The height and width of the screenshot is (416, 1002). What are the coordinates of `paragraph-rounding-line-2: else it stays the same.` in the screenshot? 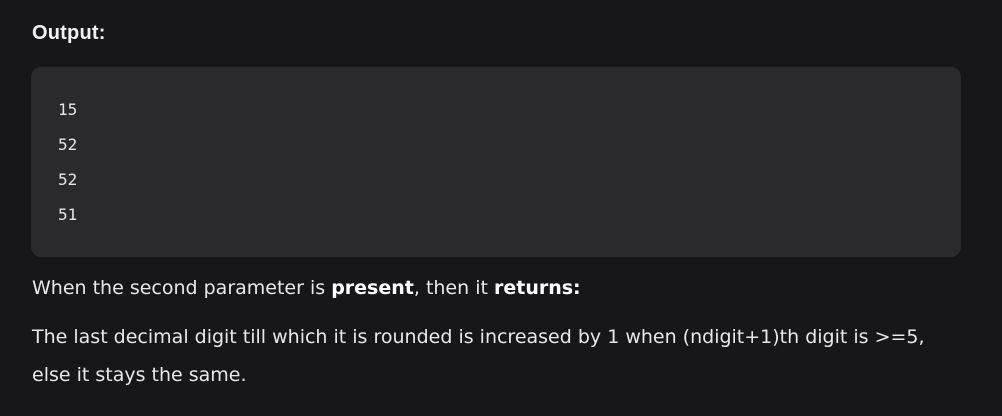 It's located at (139, 375).